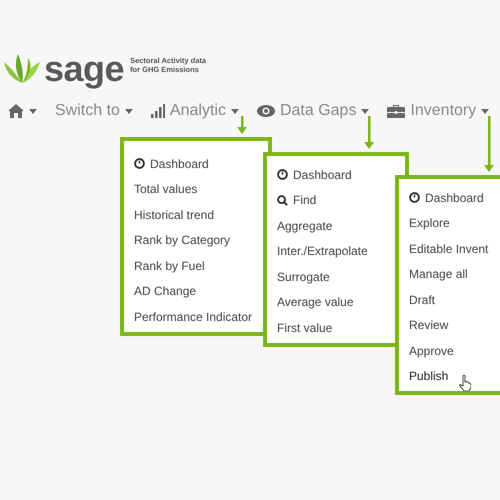  Describe the element at coordinates (454, 325) in the screenshot. I see `menu-item: Review` at that location.